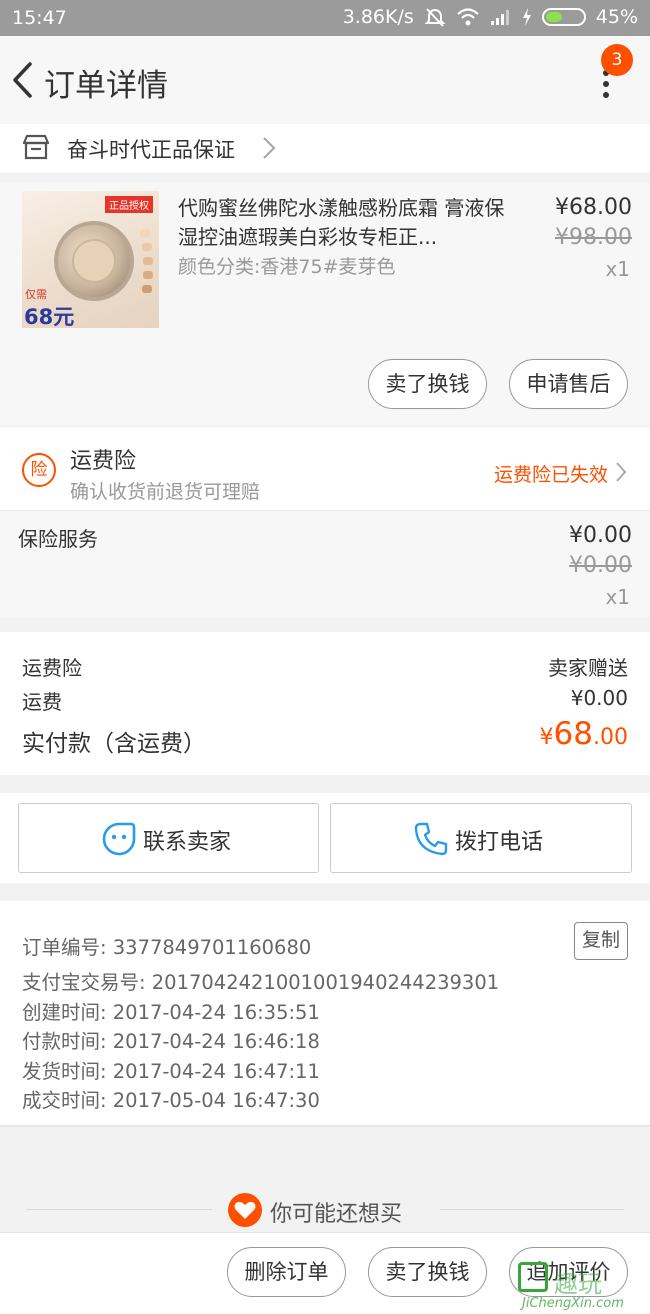 The height and width of the screenshot is (1314, 650). Describe the element at coordinates (378, 17) in the screenshot. I see `network-speed: 3.86K/s` at that location.